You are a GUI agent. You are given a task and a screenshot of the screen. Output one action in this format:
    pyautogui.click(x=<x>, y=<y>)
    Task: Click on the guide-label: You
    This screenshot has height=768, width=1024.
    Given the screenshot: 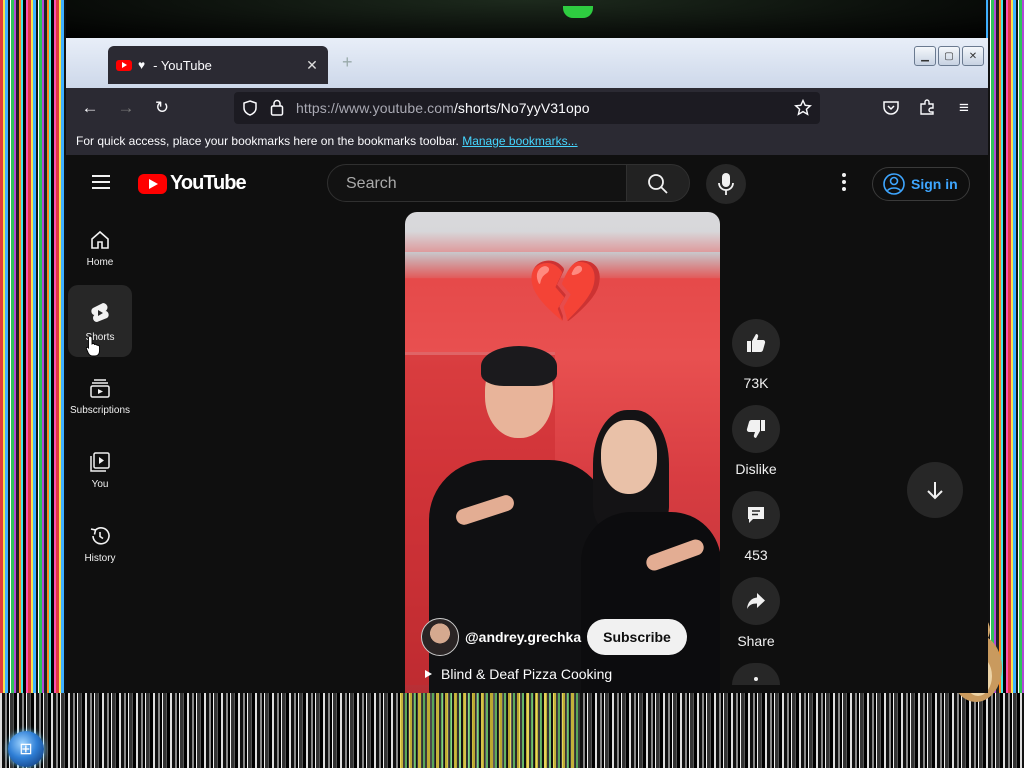 What is the action you would take?
    pyautogui.click(x=100, y=484)
    